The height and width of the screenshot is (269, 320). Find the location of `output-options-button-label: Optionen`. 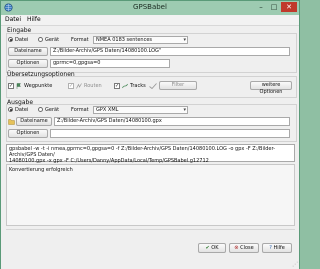

output-options-button-label: Optionen is located at coordinates (28, 133).